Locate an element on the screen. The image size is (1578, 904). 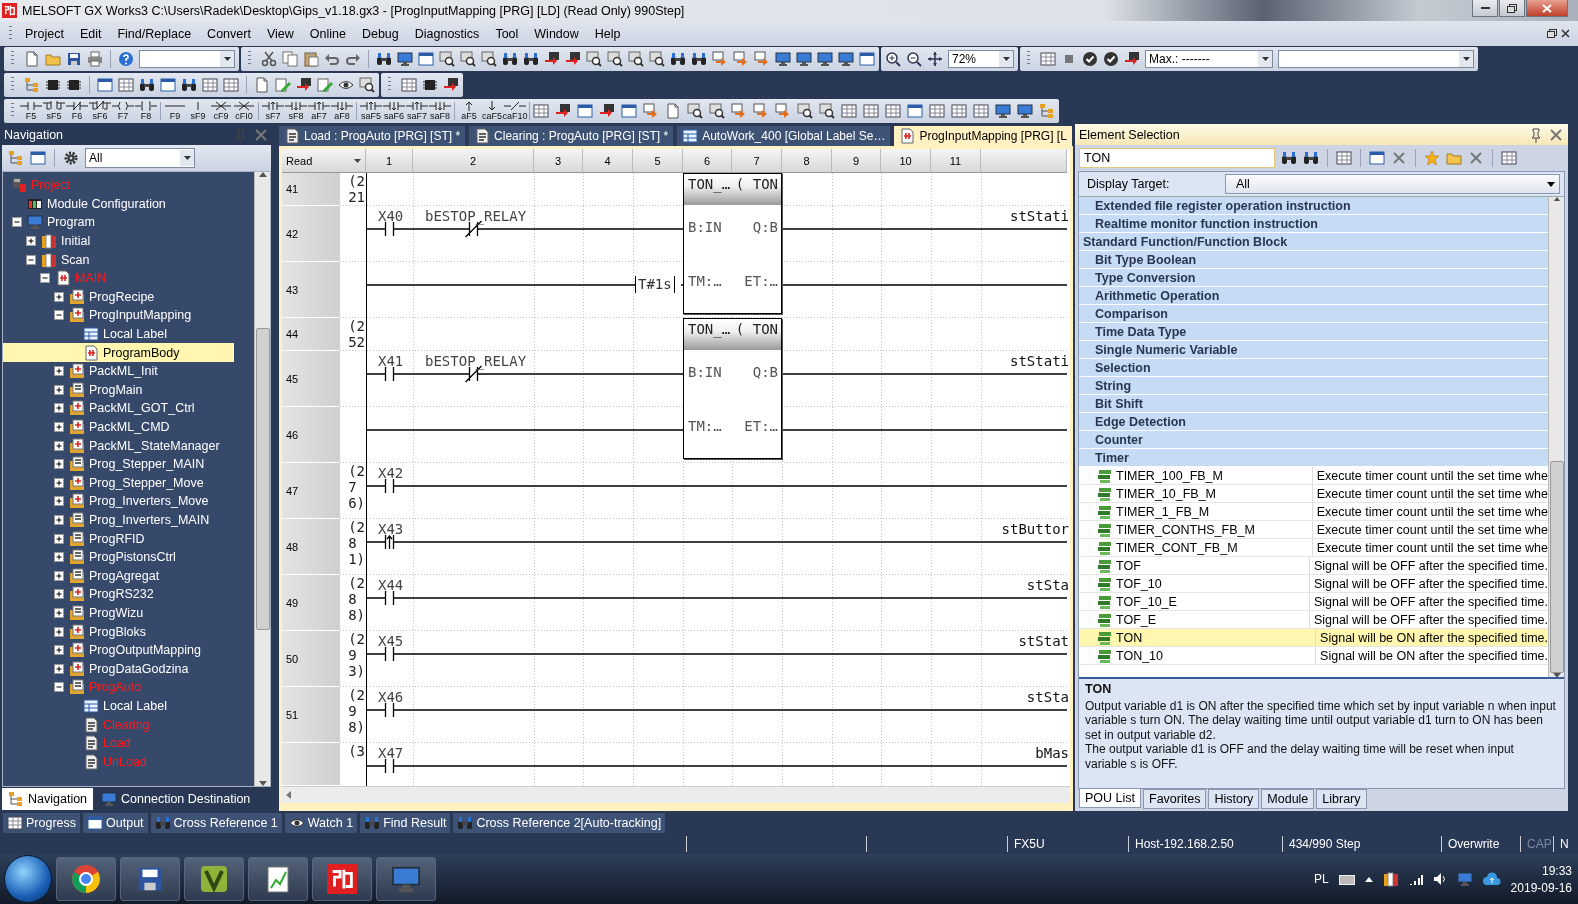
restore-icon is located at coordinates (1552, 33).